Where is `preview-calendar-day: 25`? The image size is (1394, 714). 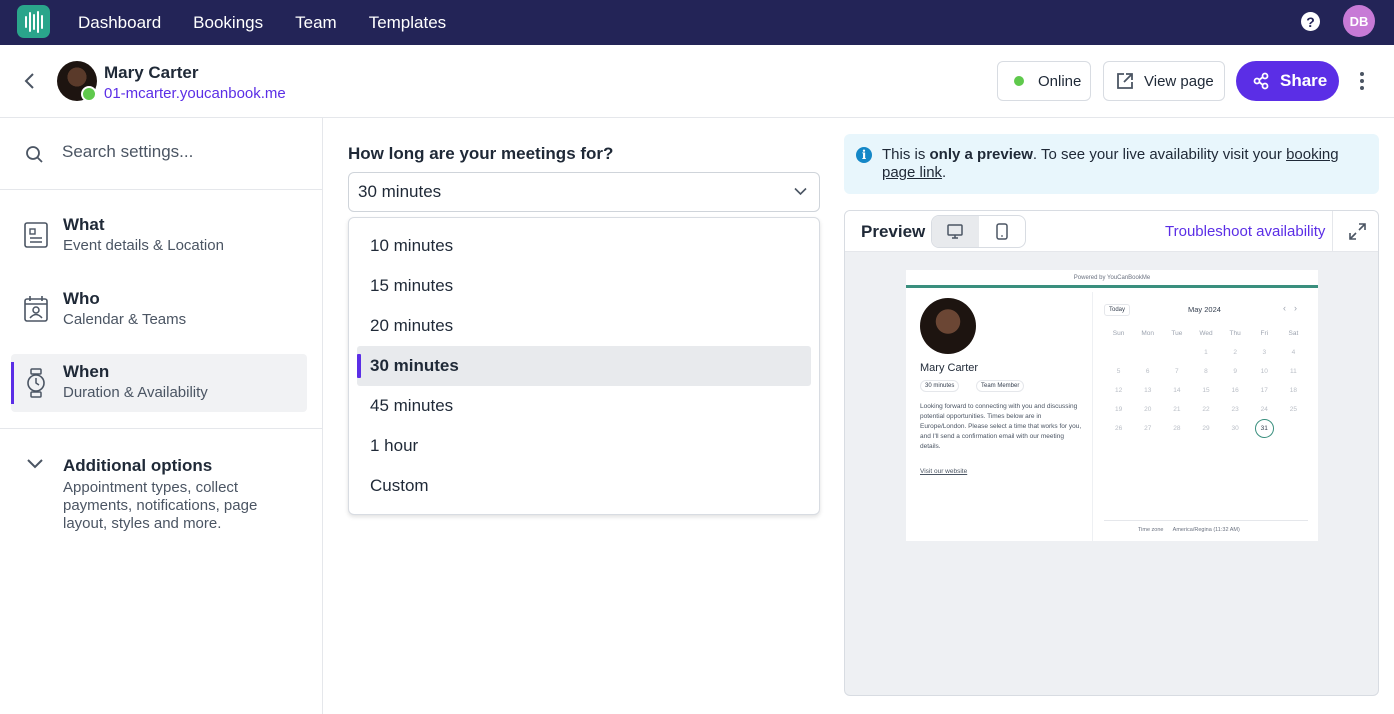 preview-calendar-day: 25 is located at coordinates (1293, 409).